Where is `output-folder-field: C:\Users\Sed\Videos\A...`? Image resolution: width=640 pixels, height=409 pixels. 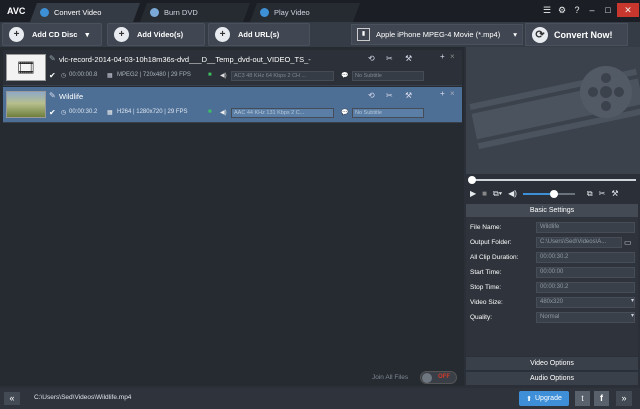
output-folder-field: C:\Users\Sed\Videos\A... is located at coordinates (579, 242).